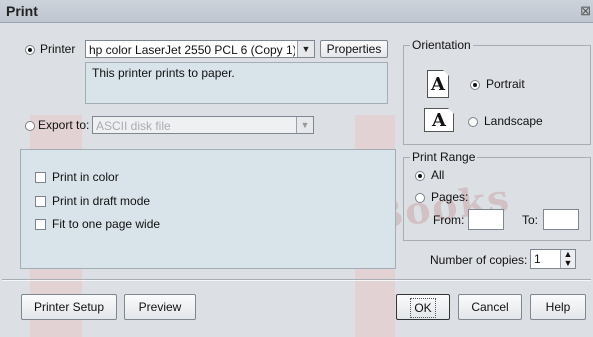 This screenshot has width=593, height=337. What do you see at coordinates (475, 85) in the screenshot?
I see `portrait-radio` at bounding box center [475, 85].